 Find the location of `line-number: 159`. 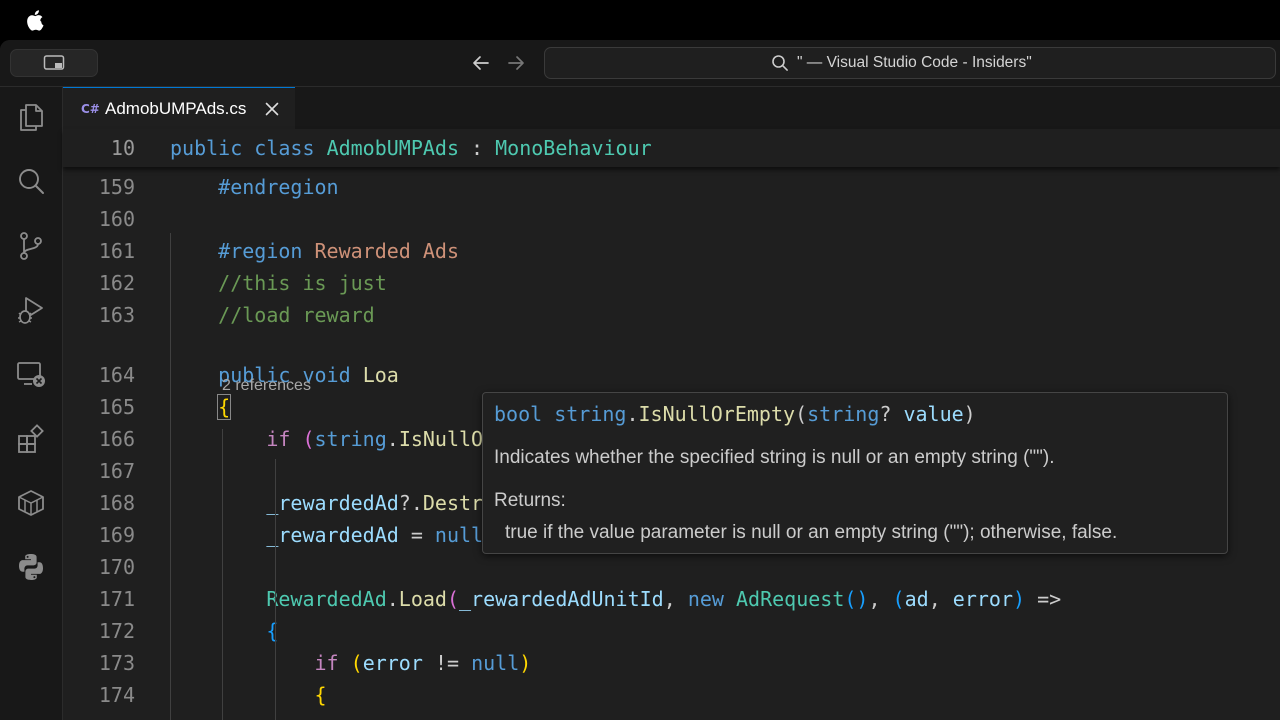

line-number: 159 is located at coordinates (116, 187).